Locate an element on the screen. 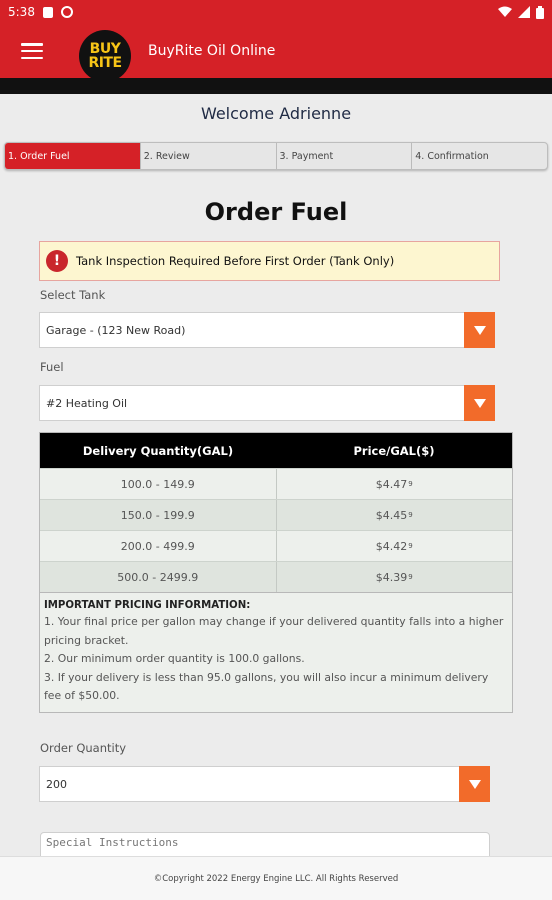 Image resolution: width=552 pixels, height=900 pixels. header-price-per-gal: Price/GAL($) is located at coordinates (394, 450).